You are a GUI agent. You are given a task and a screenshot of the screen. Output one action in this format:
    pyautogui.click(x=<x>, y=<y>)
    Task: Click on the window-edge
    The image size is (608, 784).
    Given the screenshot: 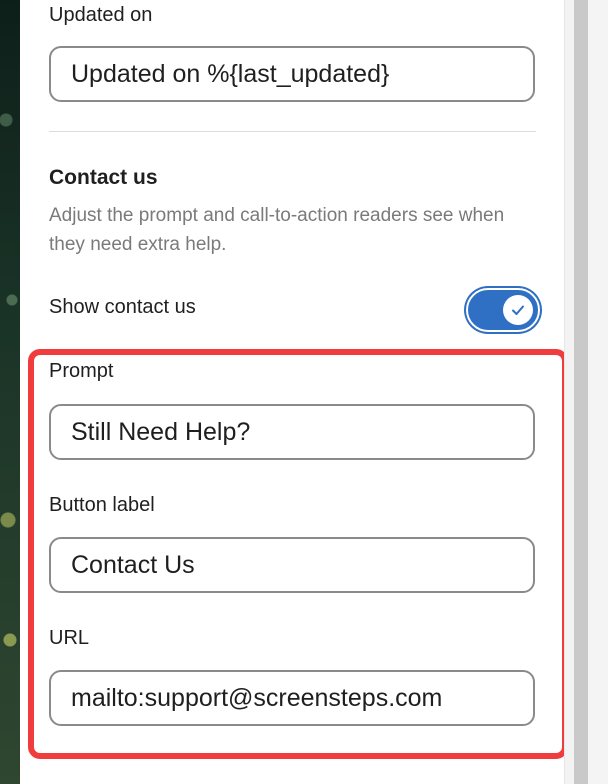 What is the action you would take?
    pyautogui.click(x=598, y=392)
    